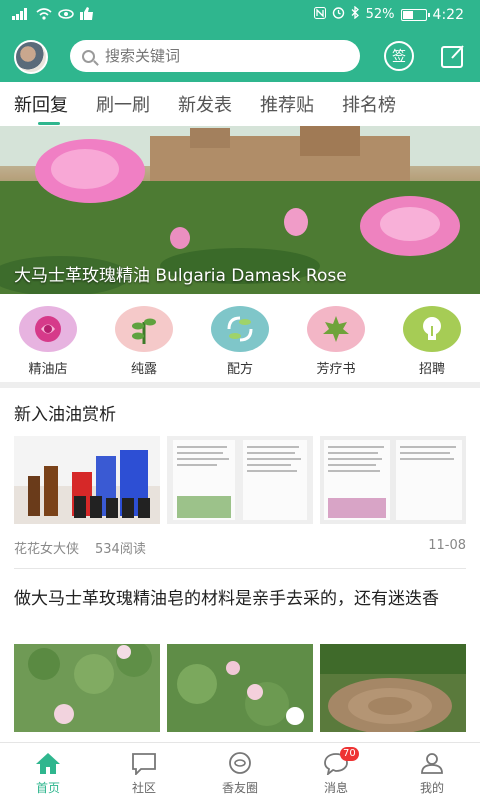 Image resolution: width=480 pixels, height=800 pixels. What do you see at coordinates (287, 104) in the screenshot?
I see `tab-recommended: 推荐贴` at bounding box center [287, 104].